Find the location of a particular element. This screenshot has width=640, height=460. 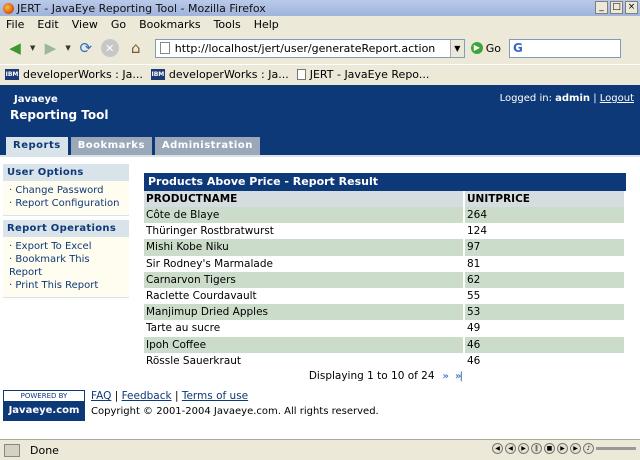

menu-view: View is located at coordinates (85, 24).